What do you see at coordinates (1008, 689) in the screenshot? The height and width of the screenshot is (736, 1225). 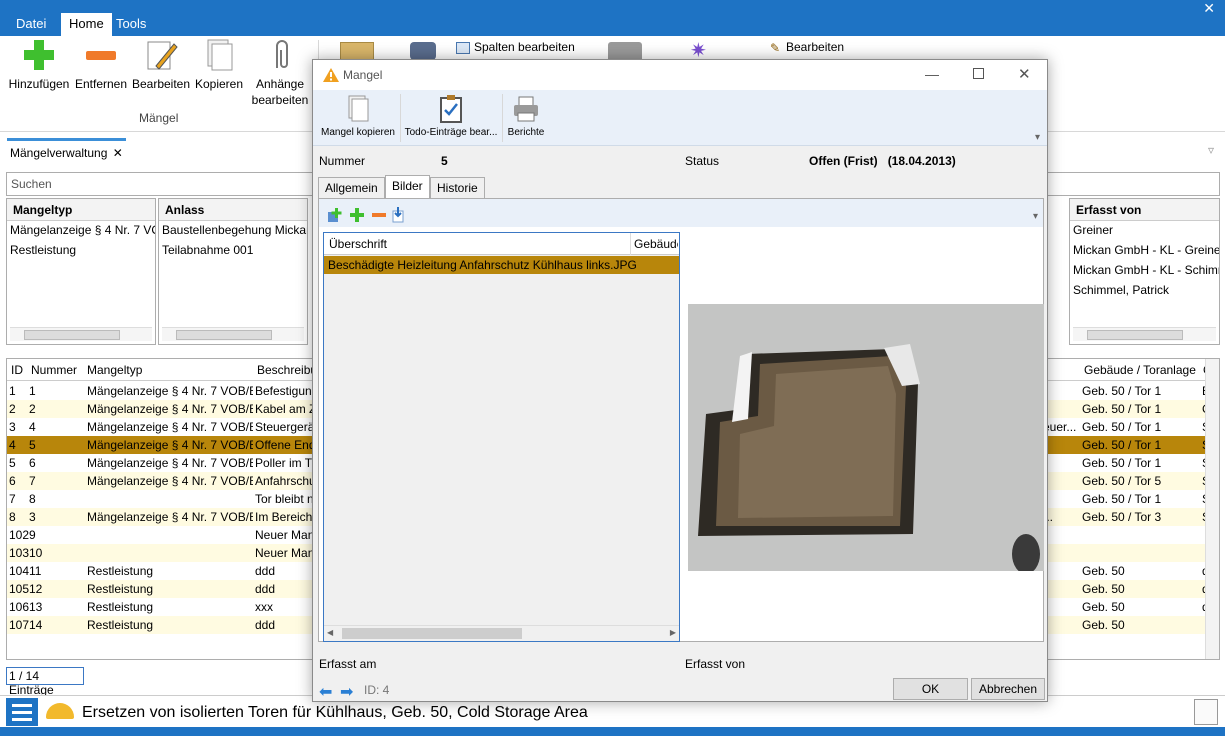 I see `cancel-button: Abbrechen` at bounding box center [1008, 689].